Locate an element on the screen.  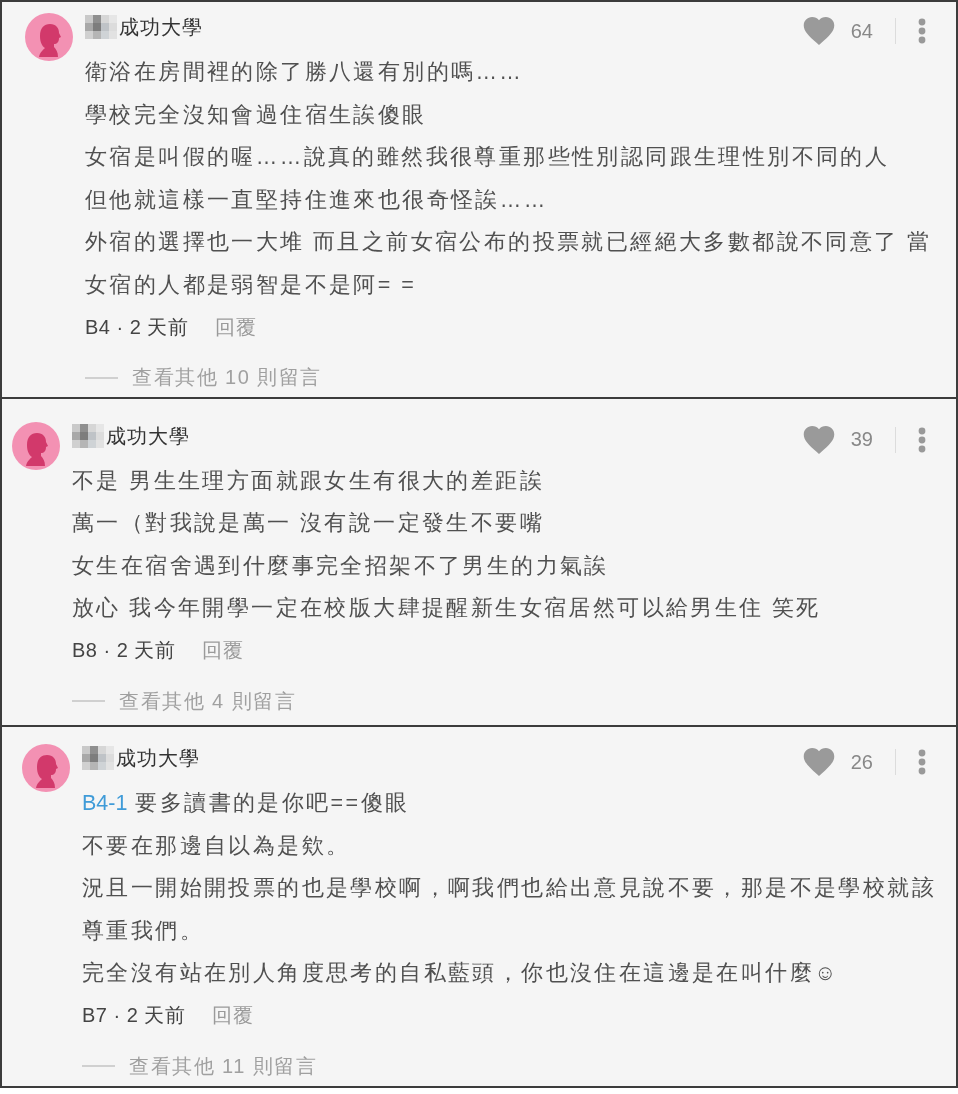
like-button: 64 is located at coordinates (837, 31).